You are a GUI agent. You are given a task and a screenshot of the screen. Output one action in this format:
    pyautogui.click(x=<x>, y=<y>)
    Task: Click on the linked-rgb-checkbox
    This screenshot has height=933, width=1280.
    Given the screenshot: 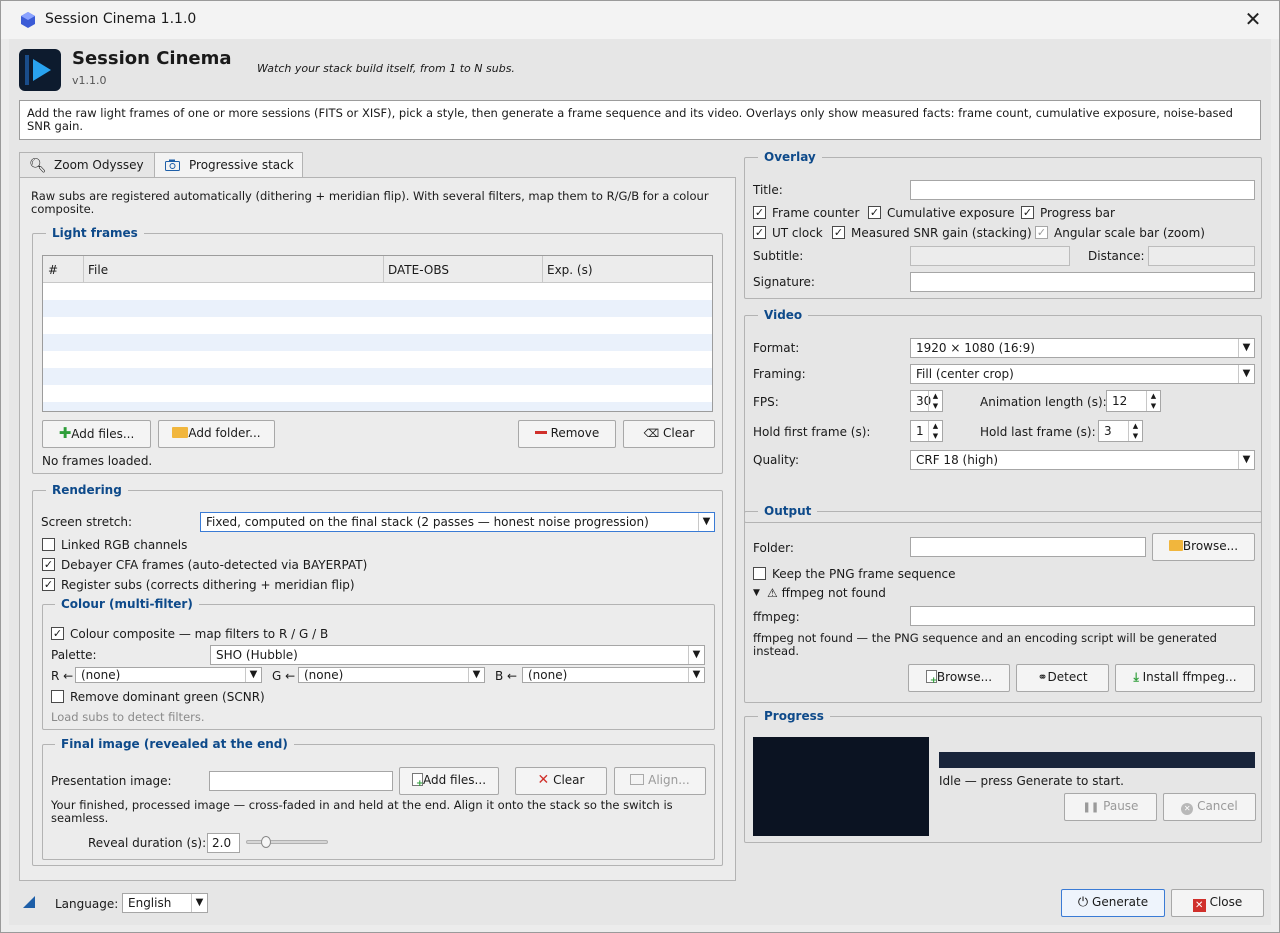 What is the action you would take?
    pyautogui.click(x=48, y=544)
    